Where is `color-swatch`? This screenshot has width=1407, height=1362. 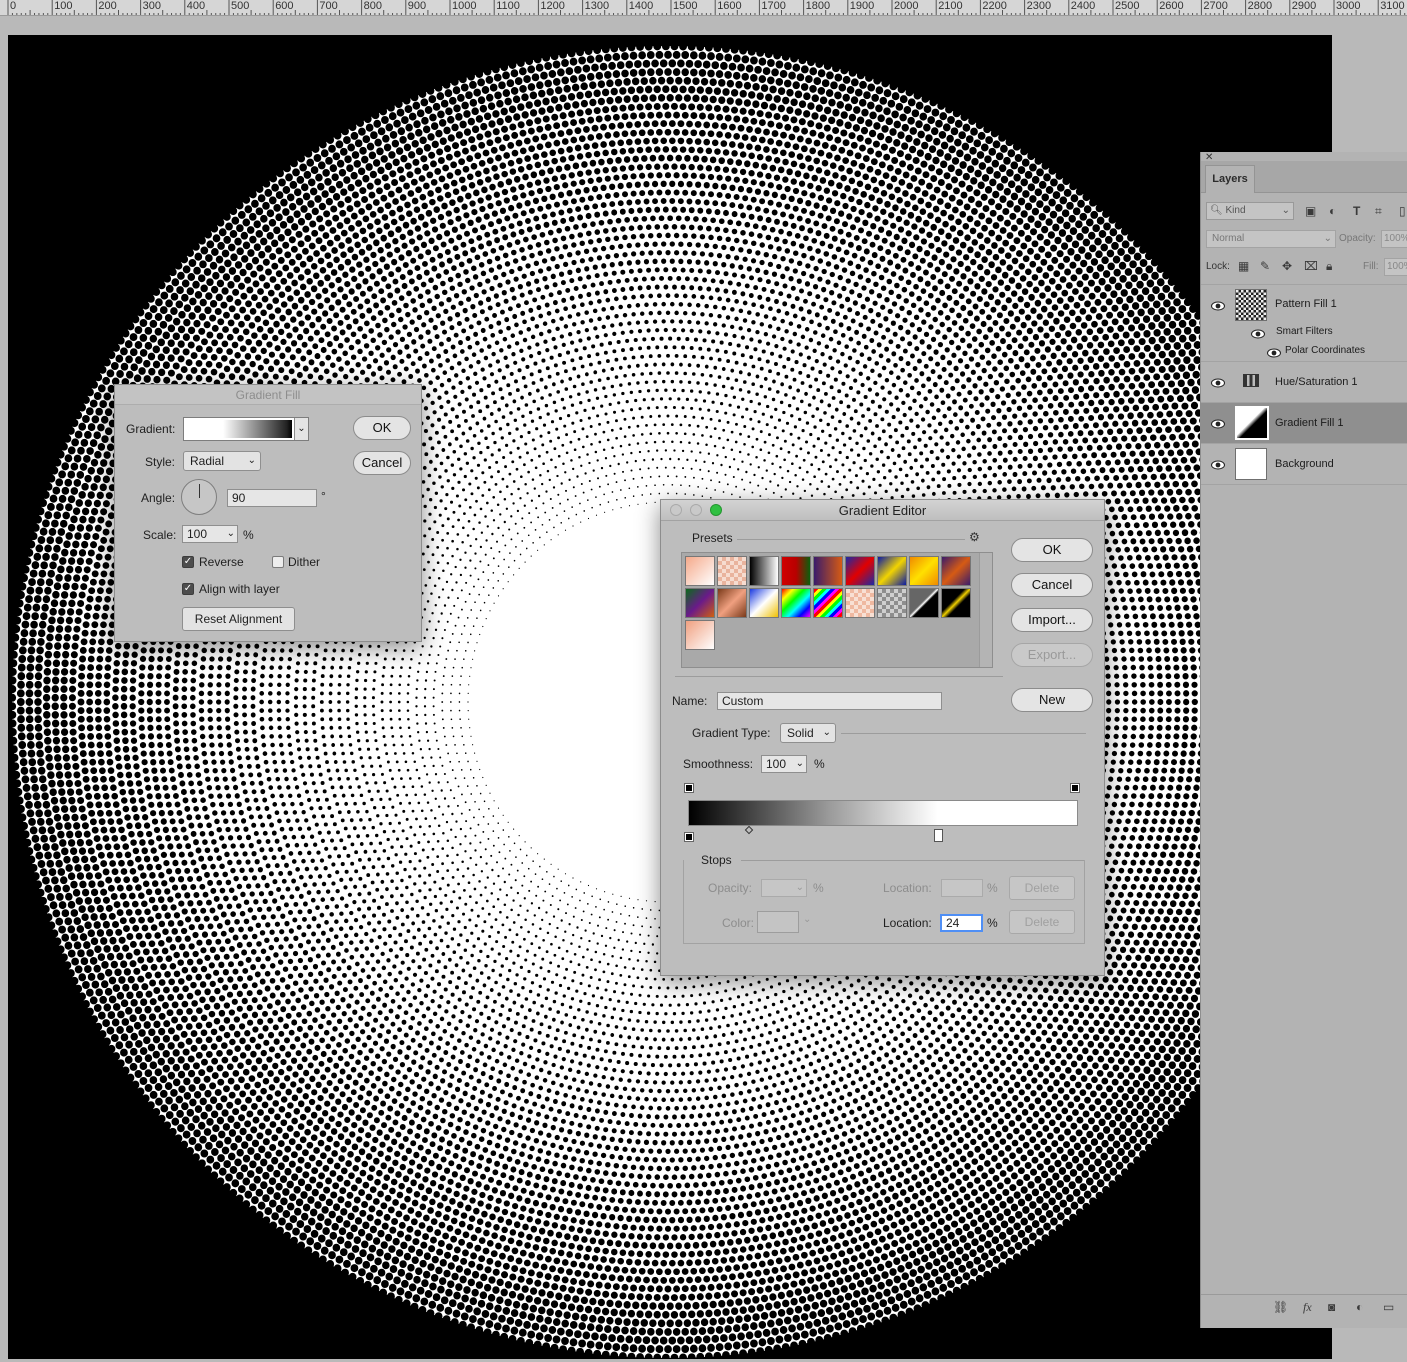
color-swatch is located at coordinates (778, 922).